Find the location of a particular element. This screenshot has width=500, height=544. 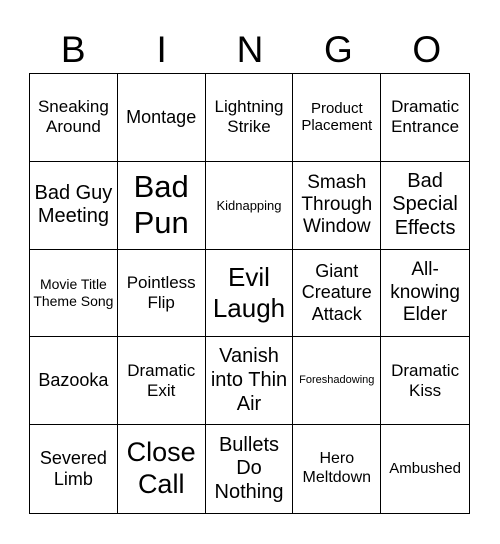

bingo-cell: Dramatic Kiss is located at coordinates (425, 381).